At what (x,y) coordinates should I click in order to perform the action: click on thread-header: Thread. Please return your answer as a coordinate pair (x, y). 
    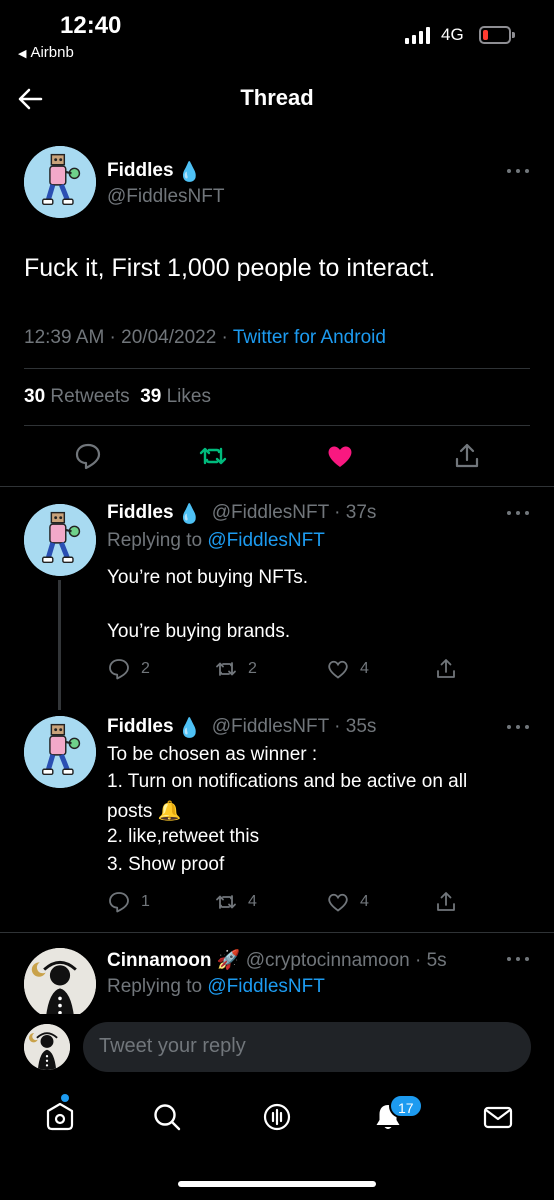
    Looking at the image, I should click on (277, 100).